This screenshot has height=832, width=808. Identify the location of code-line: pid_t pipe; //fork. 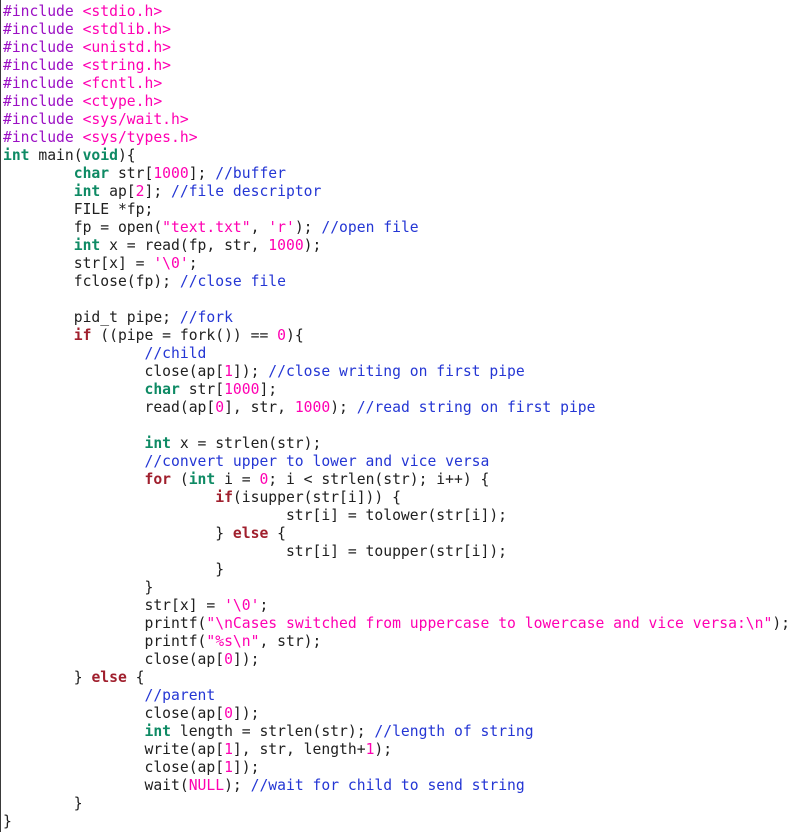
(405, 318).